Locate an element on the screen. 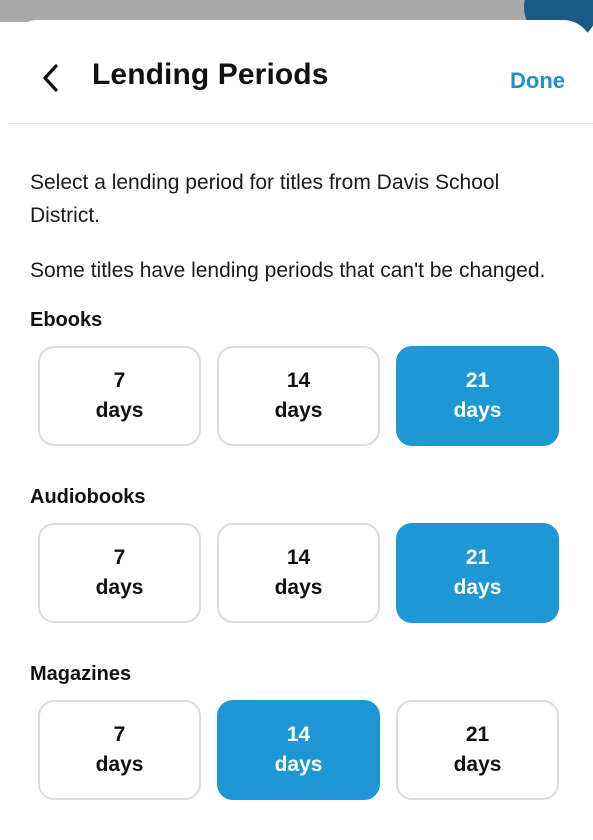 The height and width of the screenshot is (840, 593). section-magazines: Magazines 7 days 14 days 21 days is located at coordinates (302, 731).